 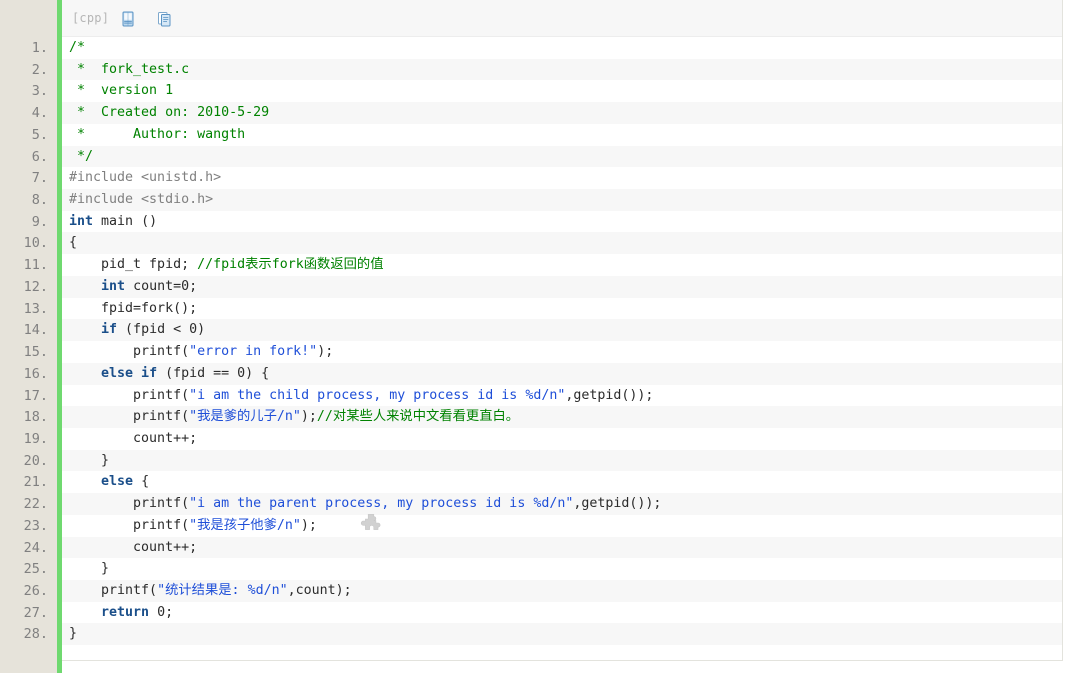 I want to click on code-line: if (fpid < 0), so click(x=562, y=330).